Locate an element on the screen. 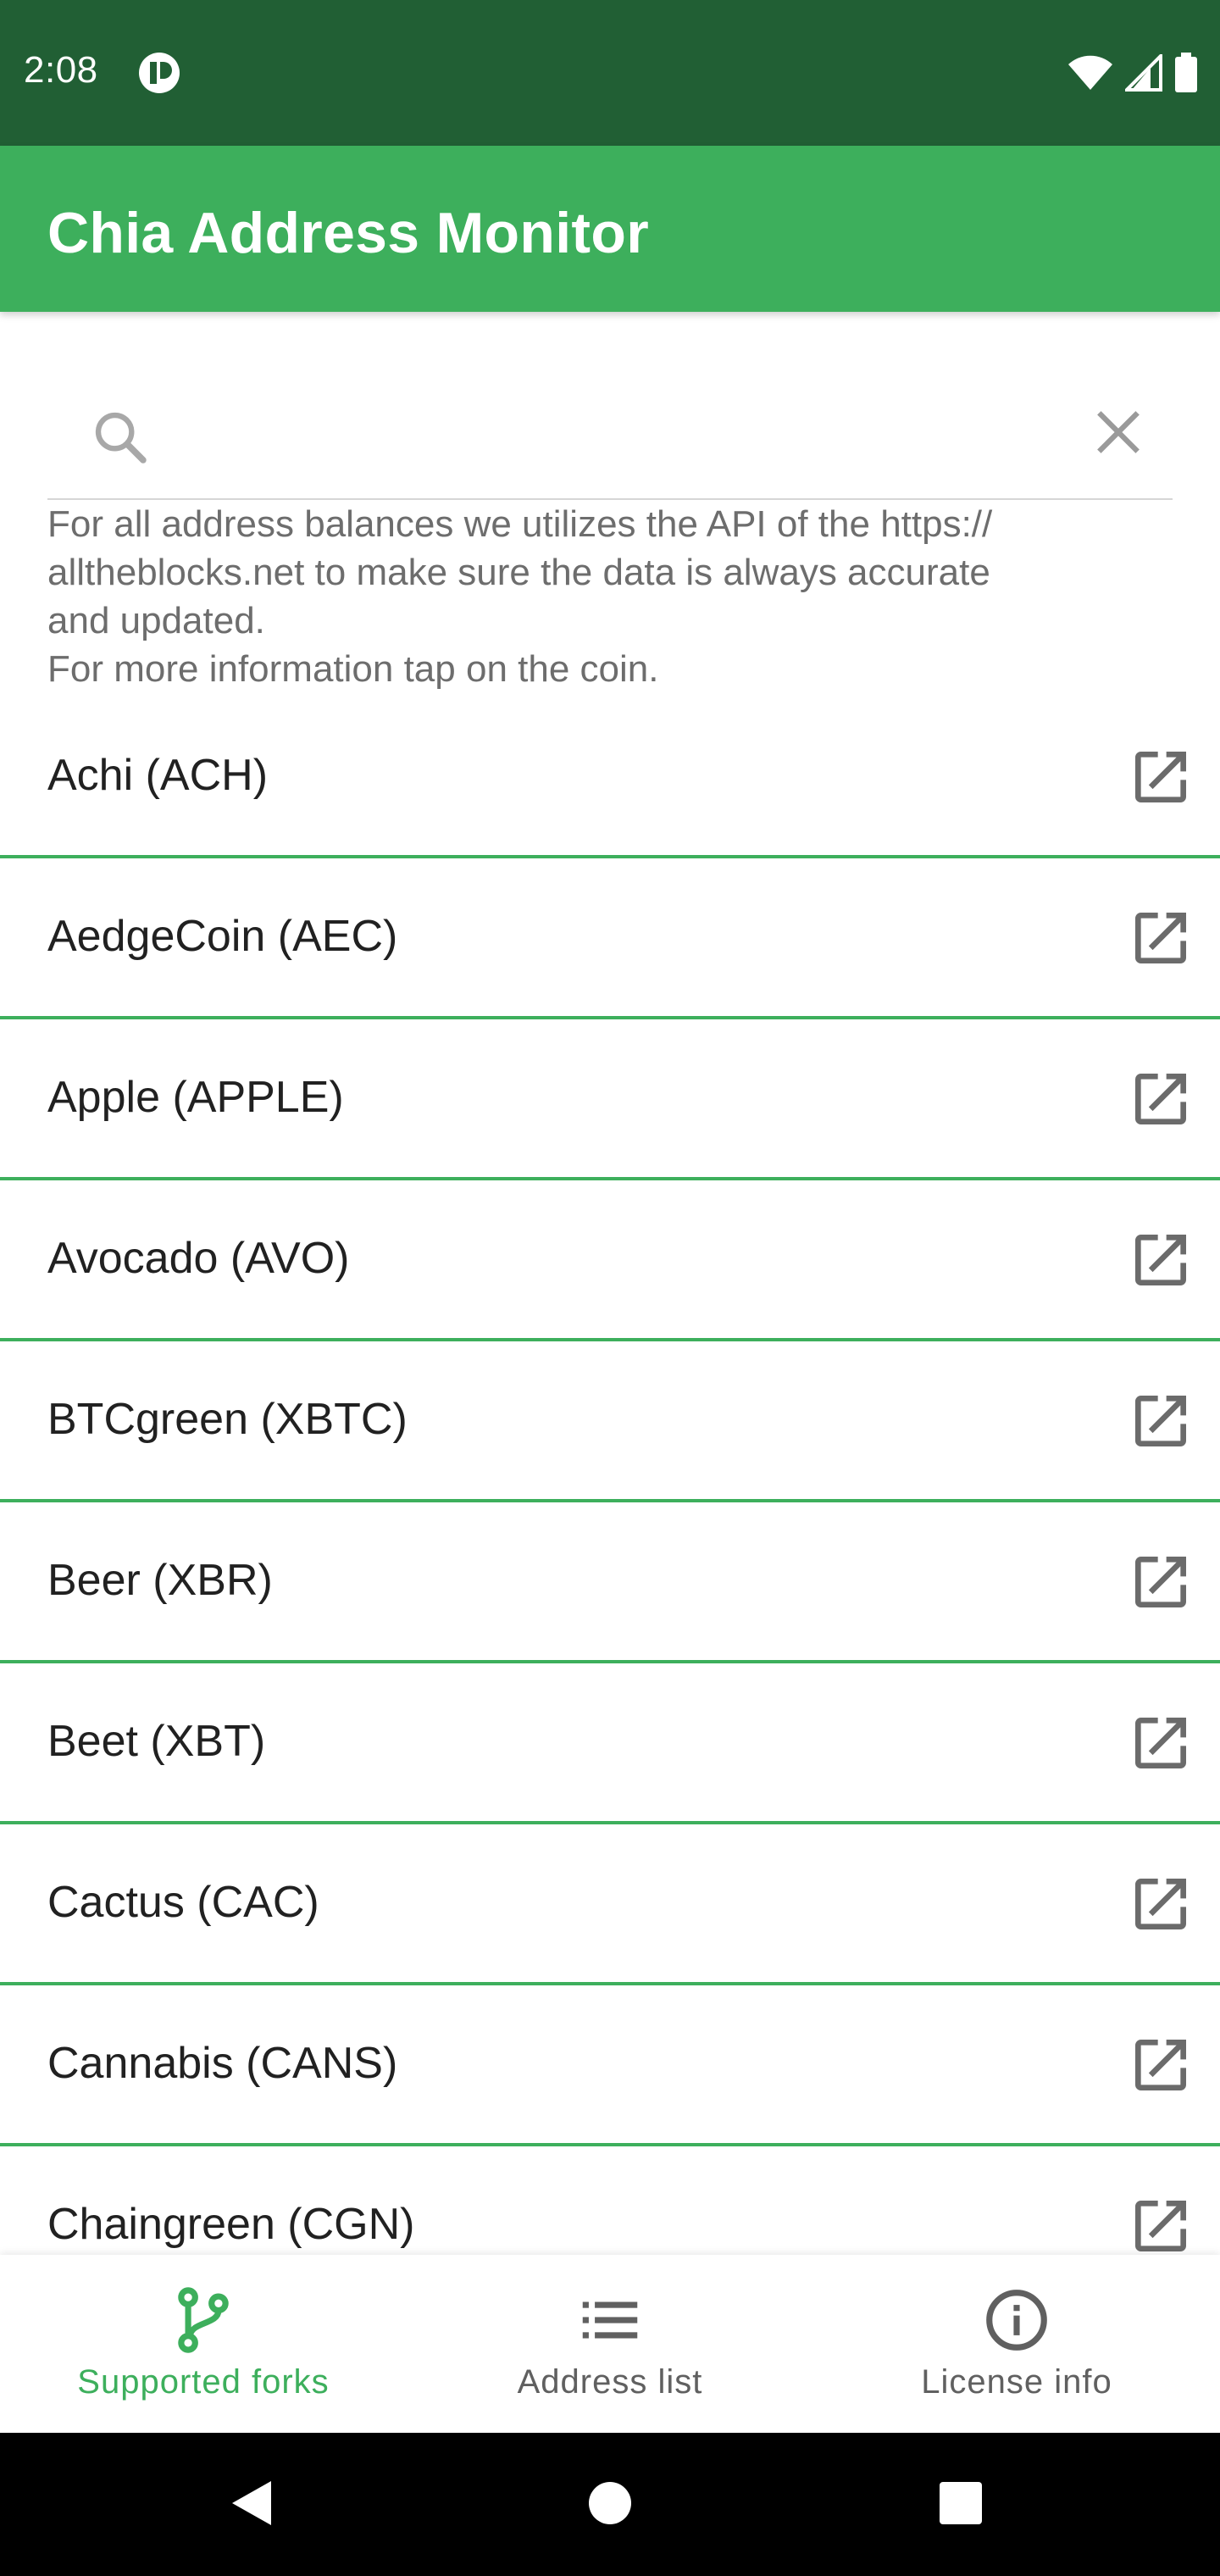  coin-row: Apple (APPLE) is located at coordinates (610, 1099).